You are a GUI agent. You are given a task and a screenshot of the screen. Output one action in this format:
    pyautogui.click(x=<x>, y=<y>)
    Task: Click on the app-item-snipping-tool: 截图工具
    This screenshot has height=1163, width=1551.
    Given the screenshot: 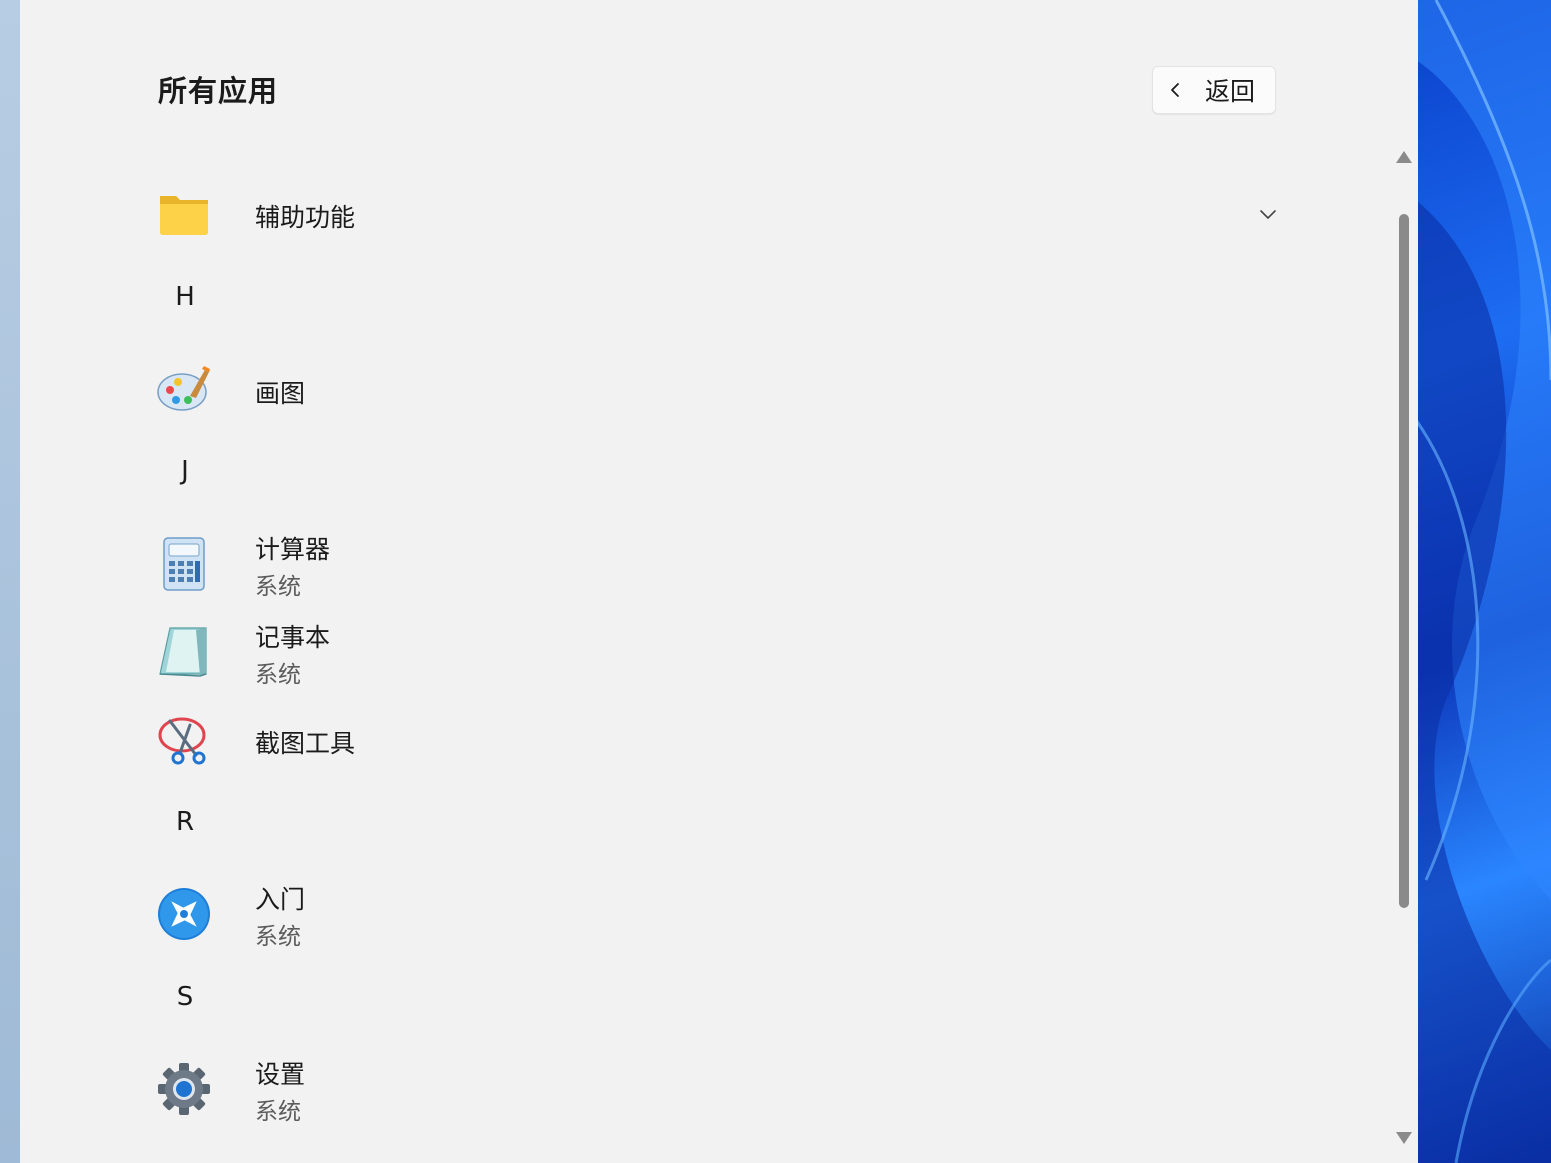 What is the action you would take?
    pyautogui.click(x=670, y=739)
    